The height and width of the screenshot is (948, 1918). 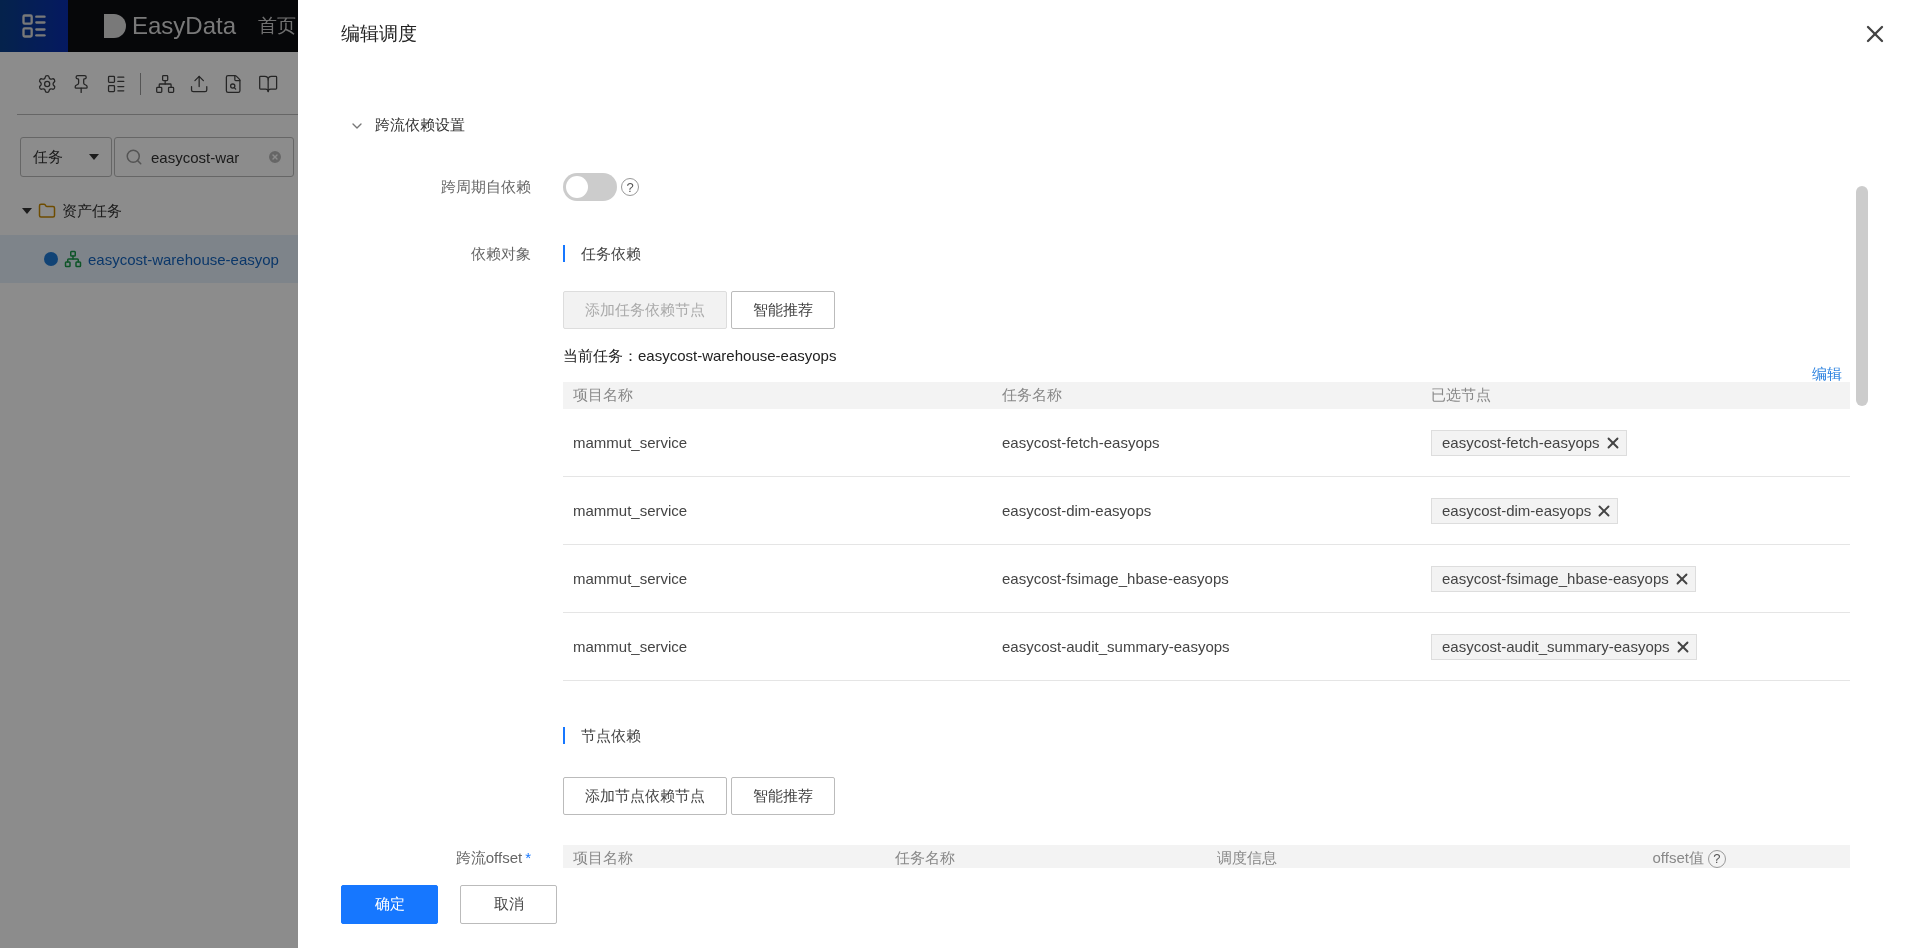 I want to click on column-header: 调度信息, so click(x=1368, y=856).